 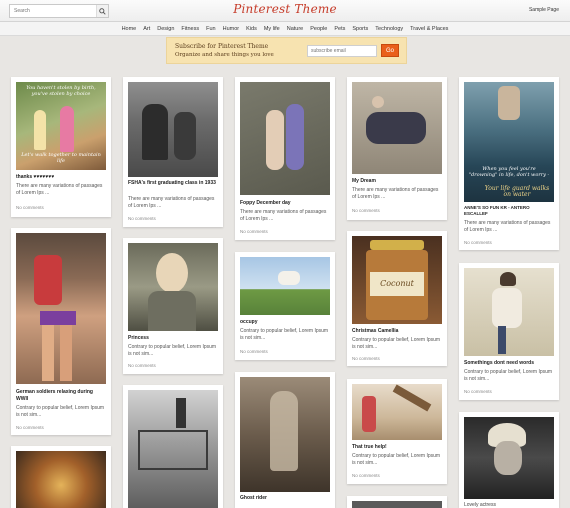 What do you see at coordinates (253, 498) in the screenshot?
I see `pin-title: Ghost rider` at bounding box center [253, 498].